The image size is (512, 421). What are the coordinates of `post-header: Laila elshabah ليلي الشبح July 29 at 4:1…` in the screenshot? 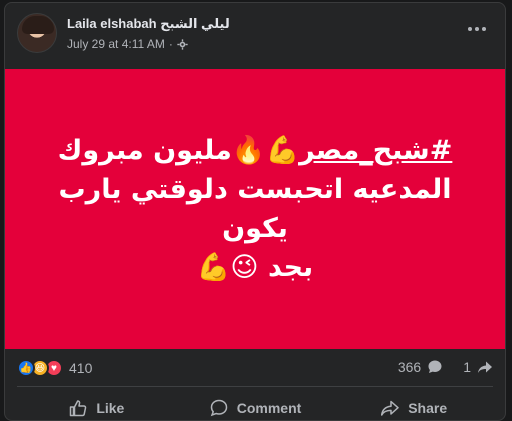 It's located at (255, 35).